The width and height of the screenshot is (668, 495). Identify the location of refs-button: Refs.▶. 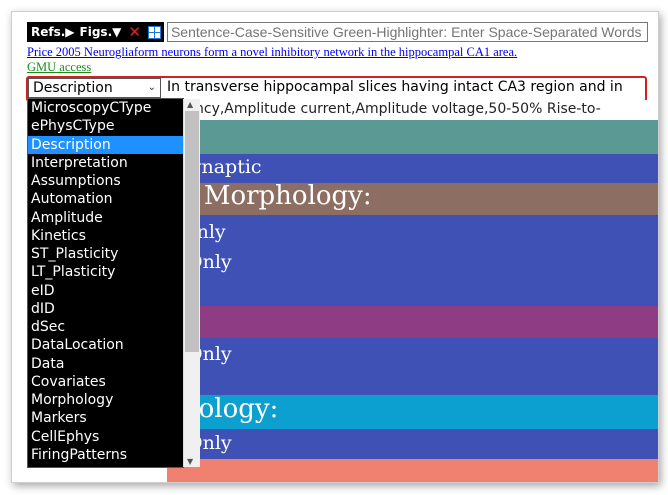
(52, 32).